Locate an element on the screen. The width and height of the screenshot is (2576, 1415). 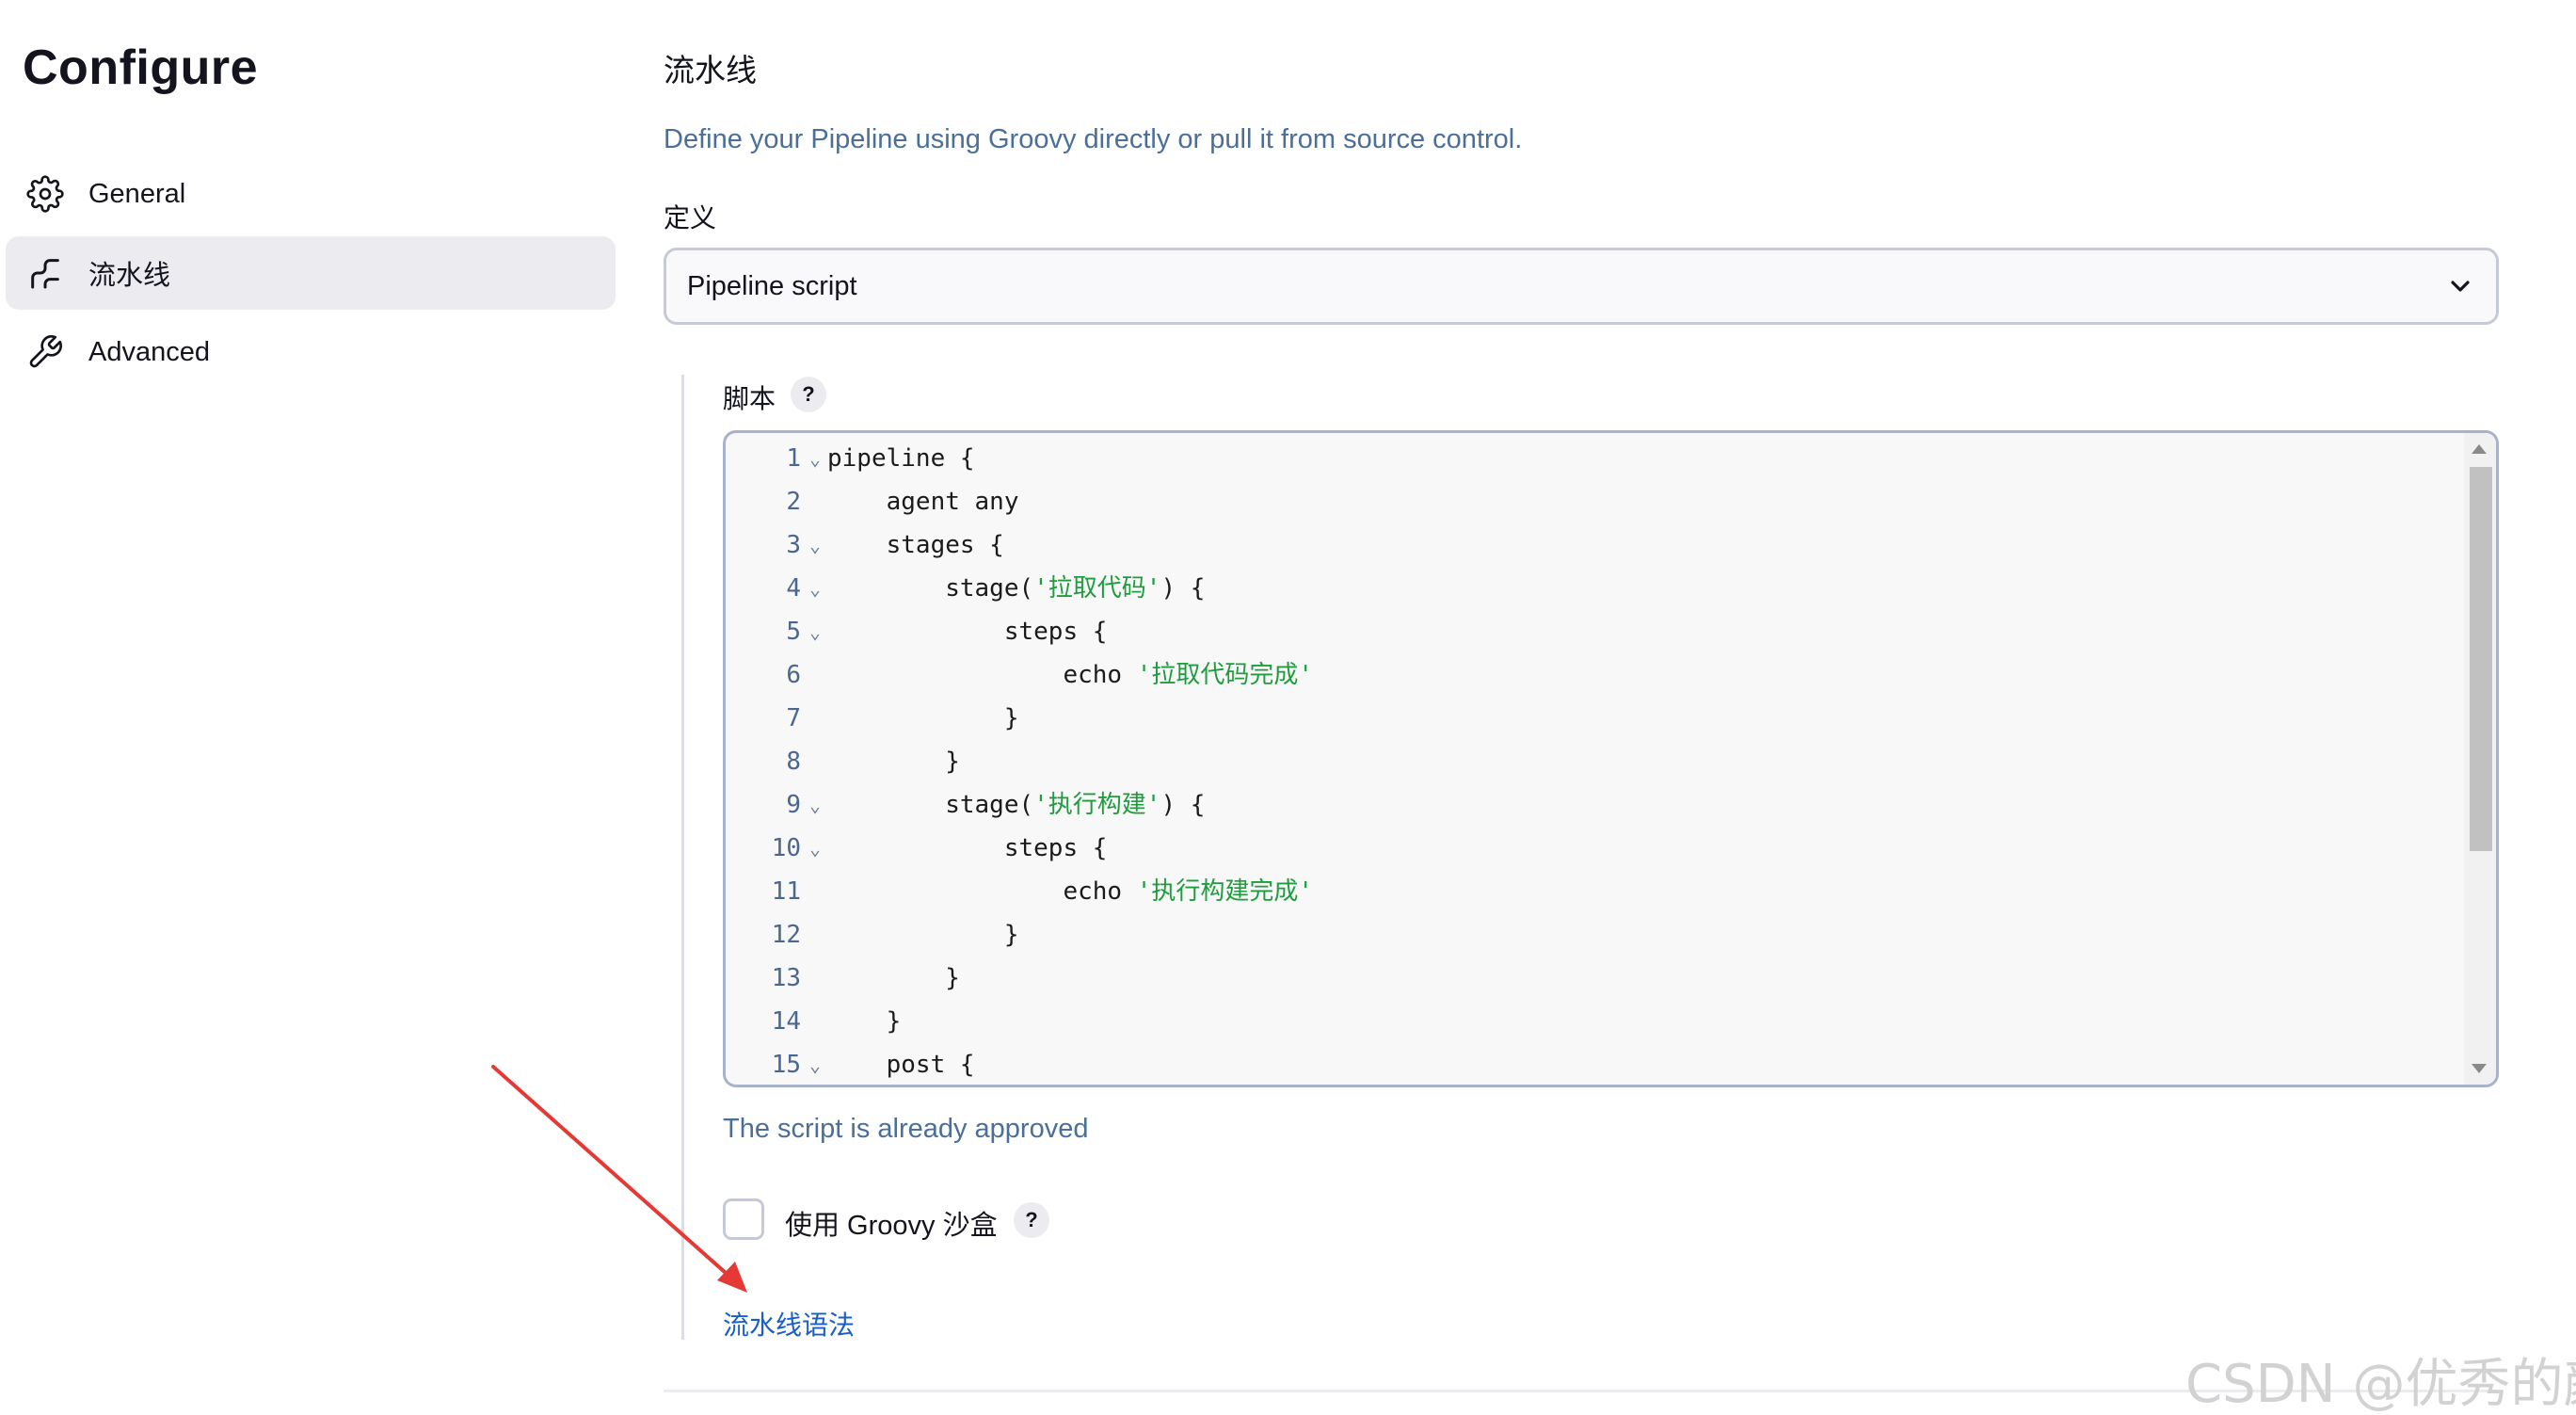
string-literal: '执行构建' is located at coordinates (1097, 805).